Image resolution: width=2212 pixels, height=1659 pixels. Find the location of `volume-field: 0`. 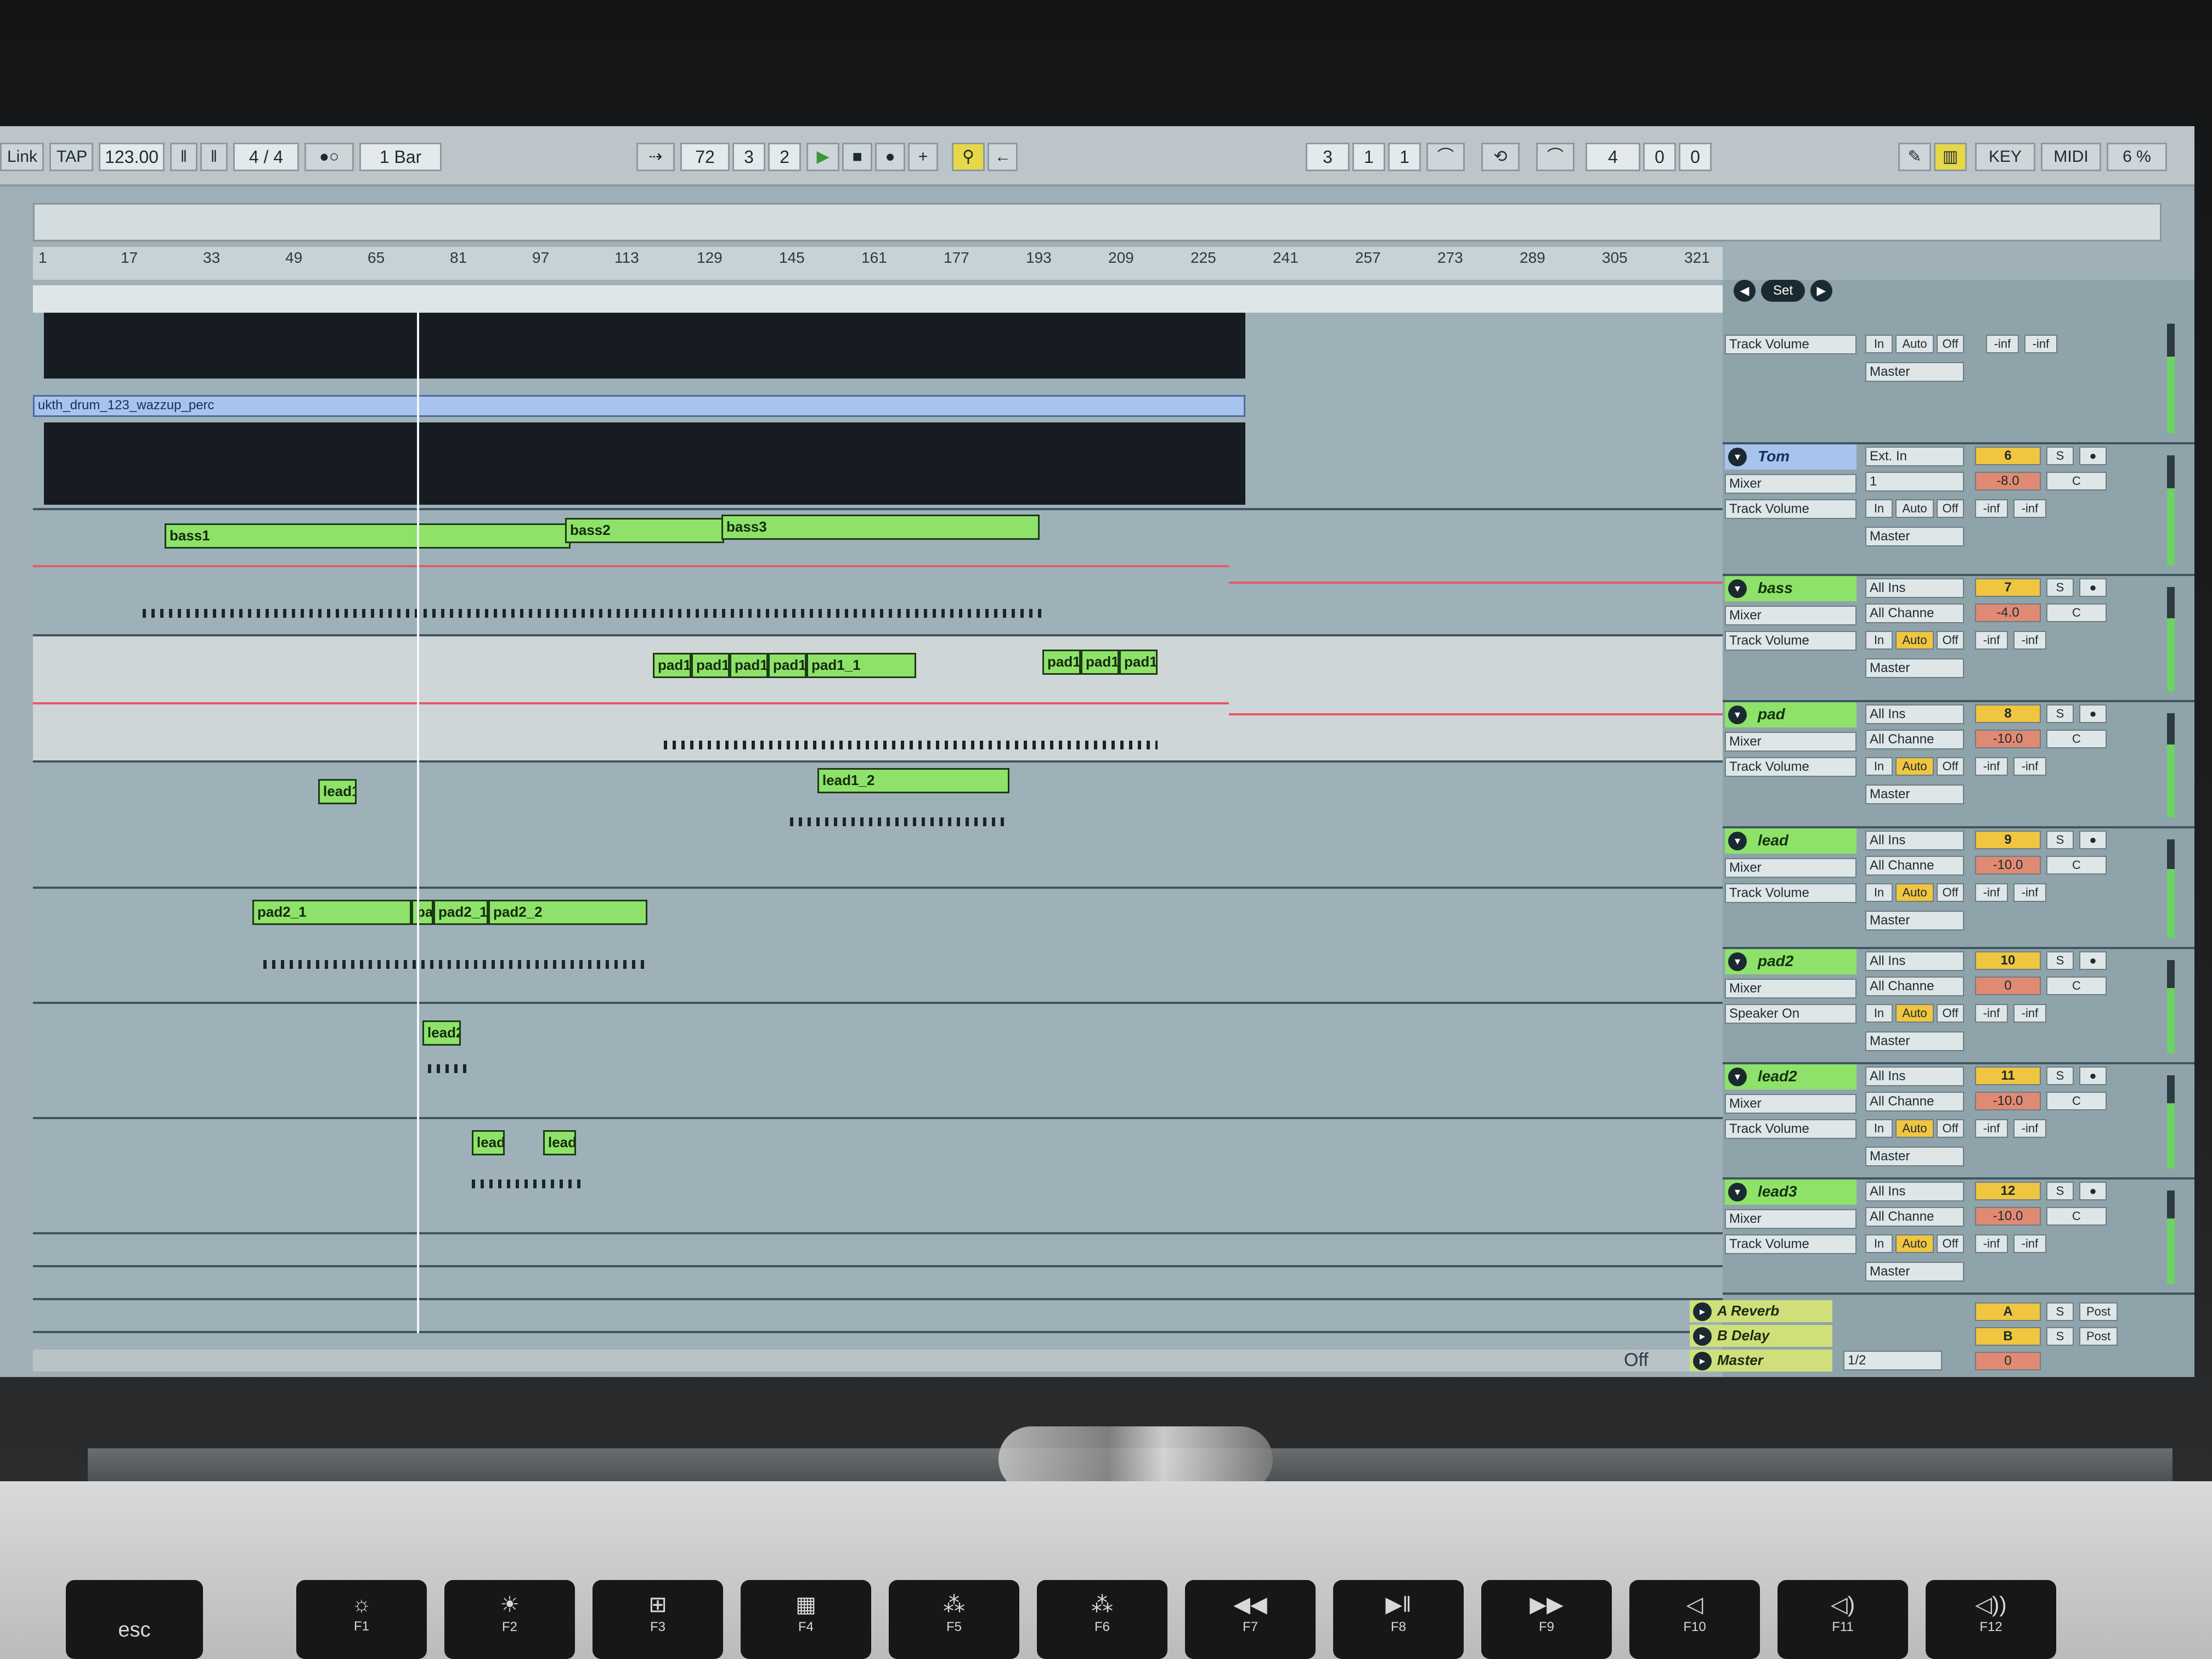

volume-field: 0 is located at coordinates (2008, 1361).